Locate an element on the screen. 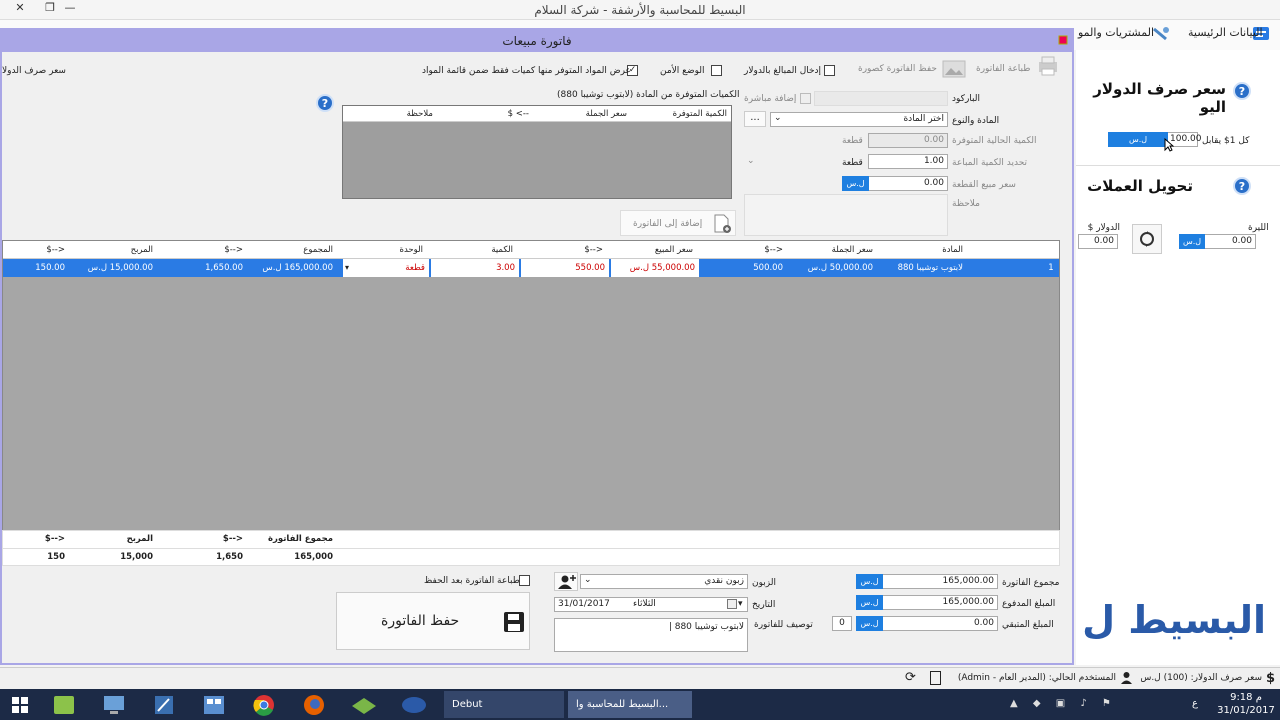 This screenshot has height=720, width=1280. totals-value: 165,000 is located at coordinates (313, 557).